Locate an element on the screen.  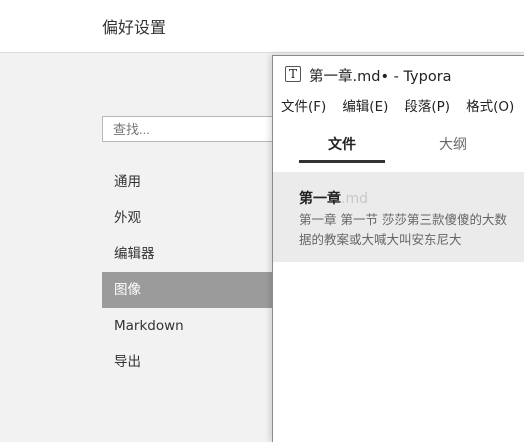
preferences-header: 偏好设置 is located at coordinates (262, 26).